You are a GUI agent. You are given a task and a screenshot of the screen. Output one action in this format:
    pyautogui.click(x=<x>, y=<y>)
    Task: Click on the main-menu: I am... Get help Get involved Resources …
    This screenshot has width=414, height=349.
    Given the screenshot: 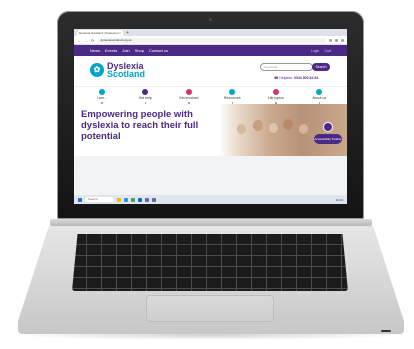 What is the action you would take?
    pyautogui.click(x=210, y=95)
    